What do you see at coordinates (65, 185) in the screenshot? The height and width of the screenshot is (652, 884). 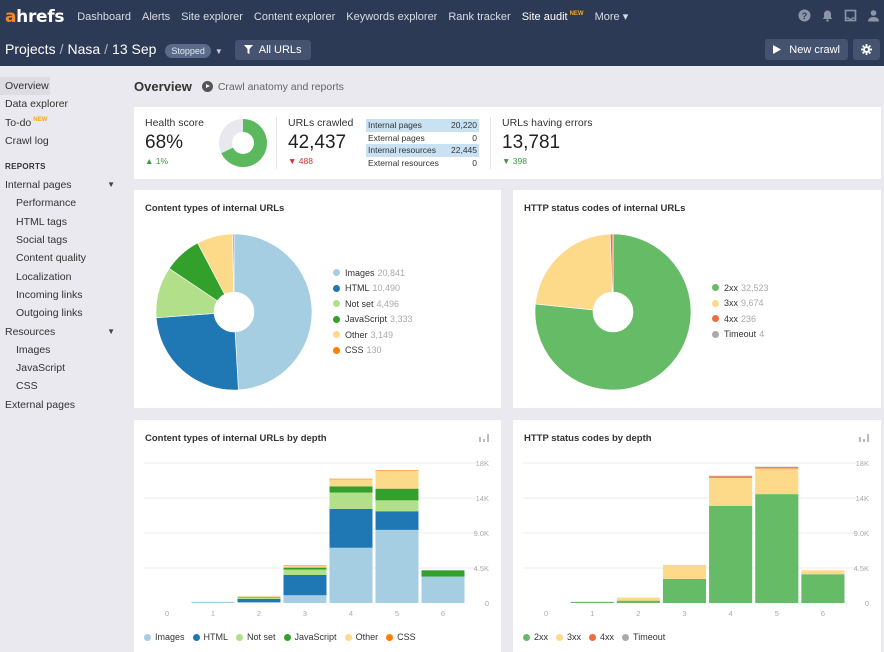 I see `sidebar-item-internal-pages: Internal pages ▼` at bounding box center [65, 185].